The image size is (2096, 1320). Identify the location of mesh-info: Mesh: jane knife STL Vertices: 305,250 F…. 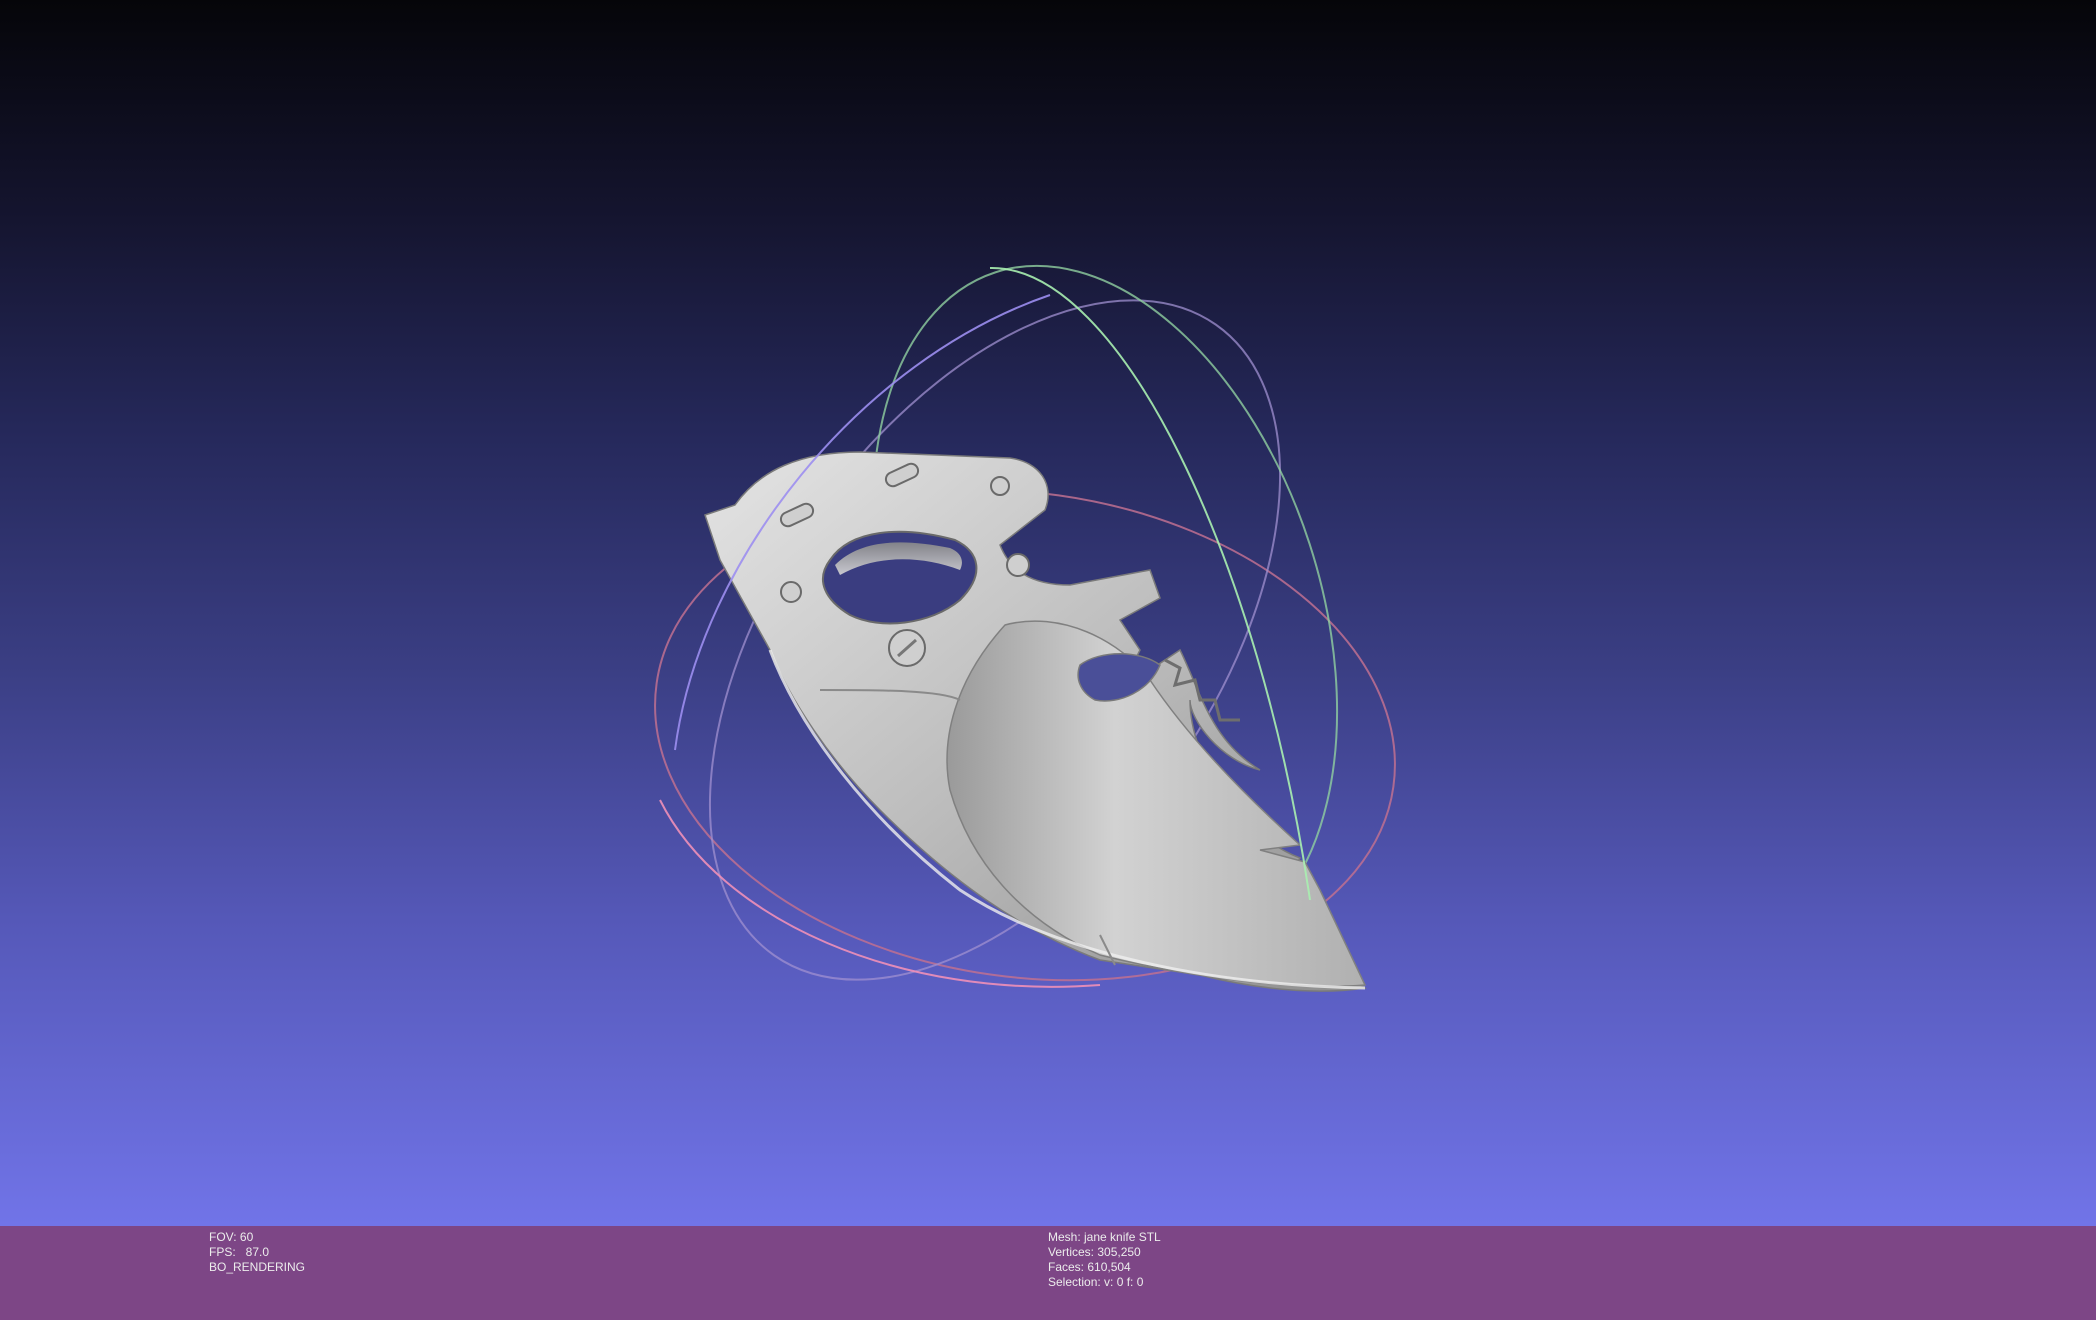
(1104, 1260).